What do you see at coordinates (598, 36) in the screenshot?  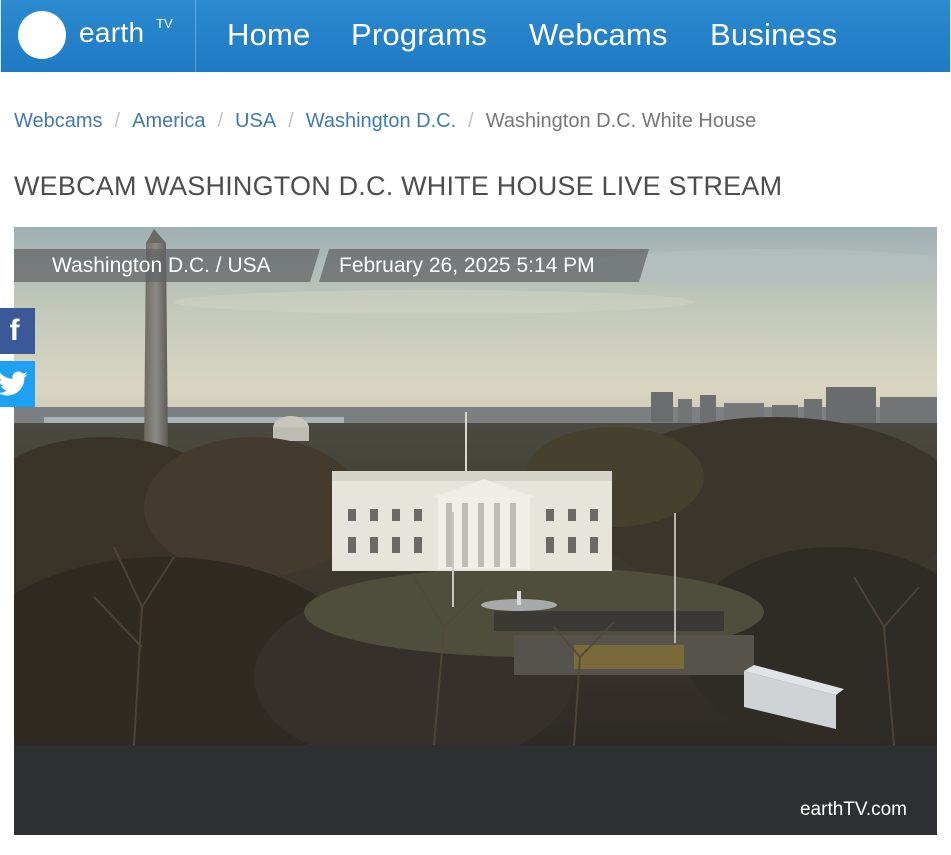 I see `nav-webcams: Webcams` at bounding box center [598, 36].